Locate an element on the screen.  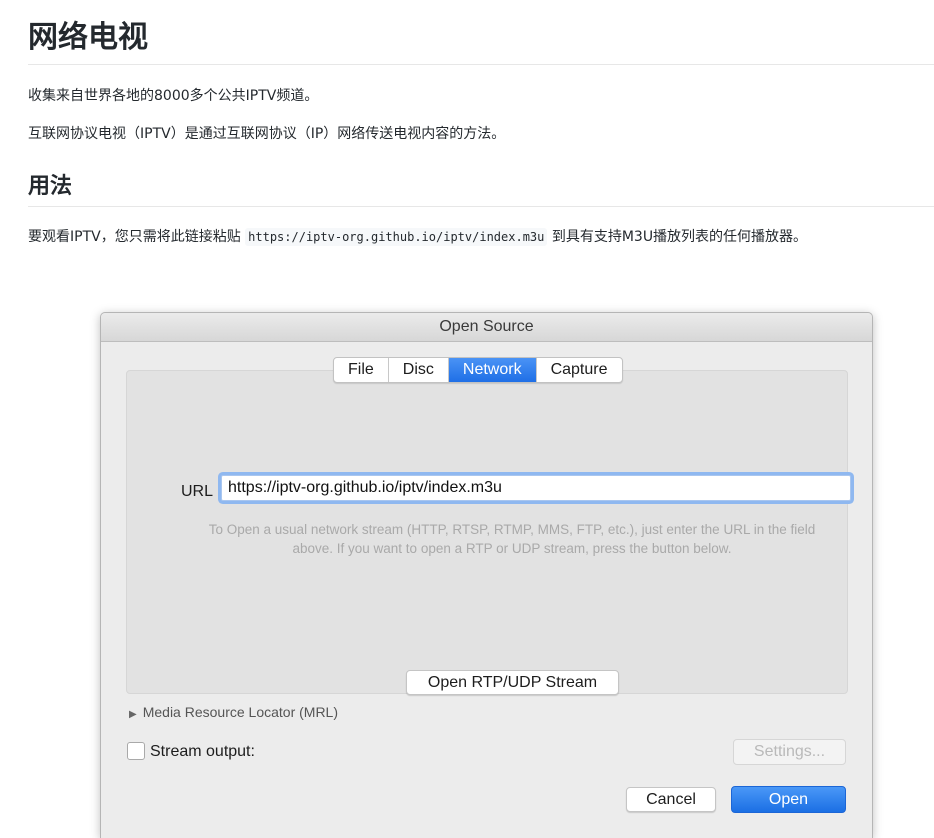
disclosure-triangle-icon: ▶ is located at coordinates (133, 714).